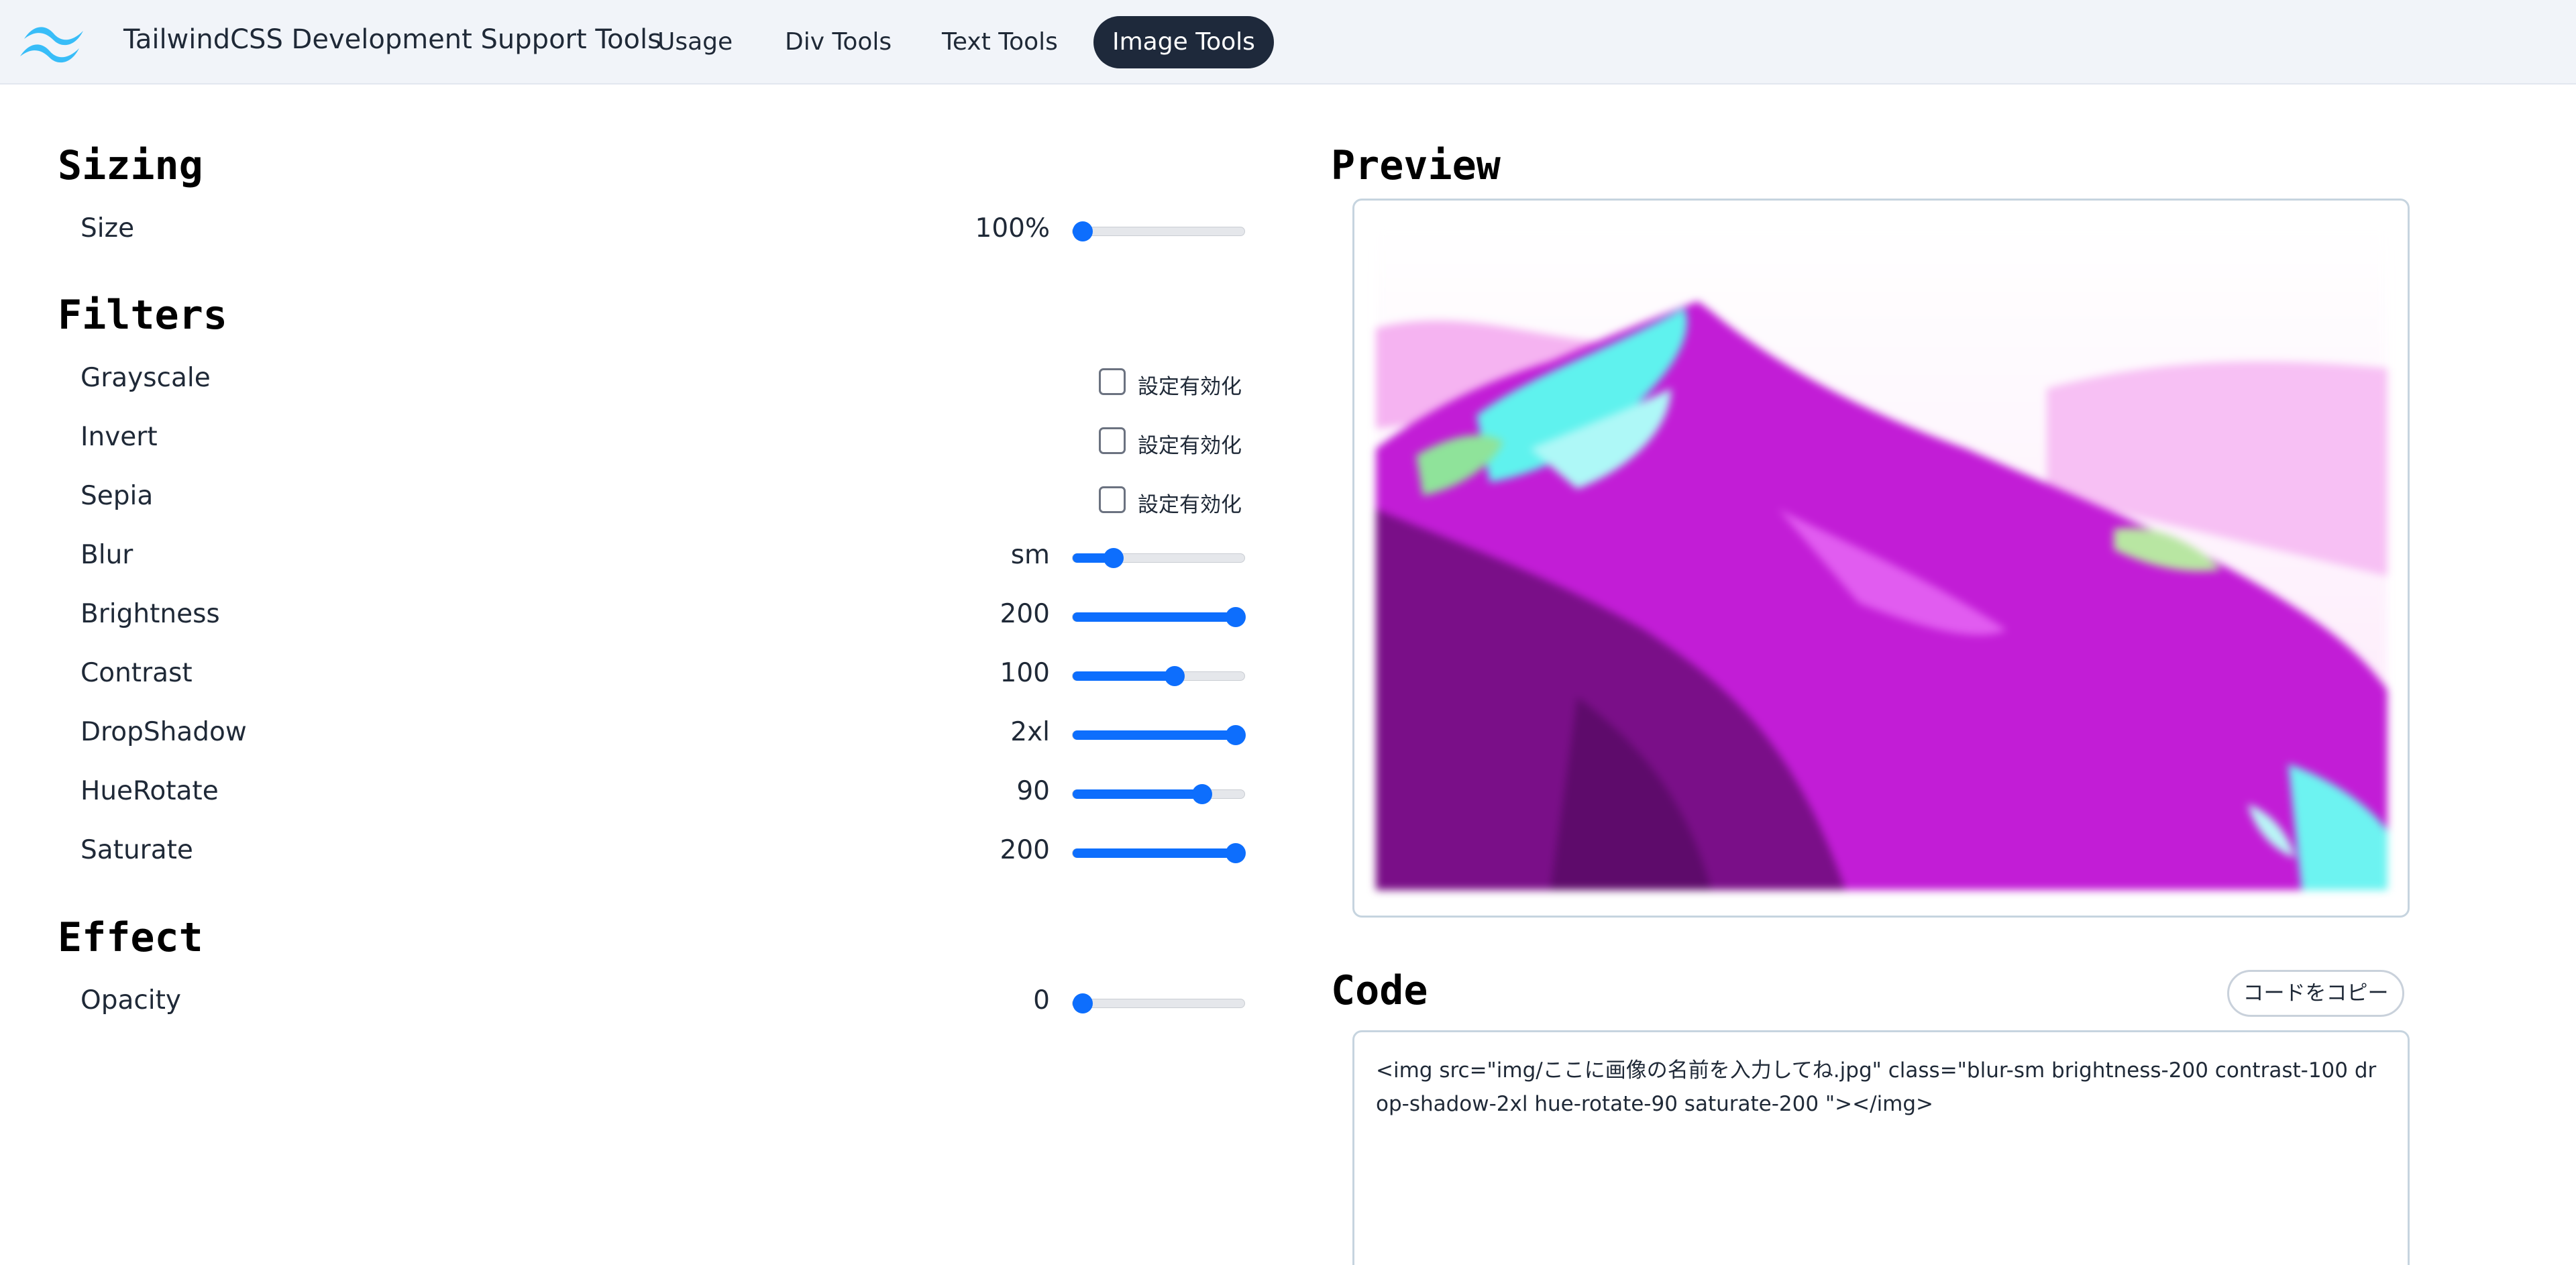 This screenshot has height=1265, width=2576. I want to click on contrast-label: Contrast, so click(136, 673).